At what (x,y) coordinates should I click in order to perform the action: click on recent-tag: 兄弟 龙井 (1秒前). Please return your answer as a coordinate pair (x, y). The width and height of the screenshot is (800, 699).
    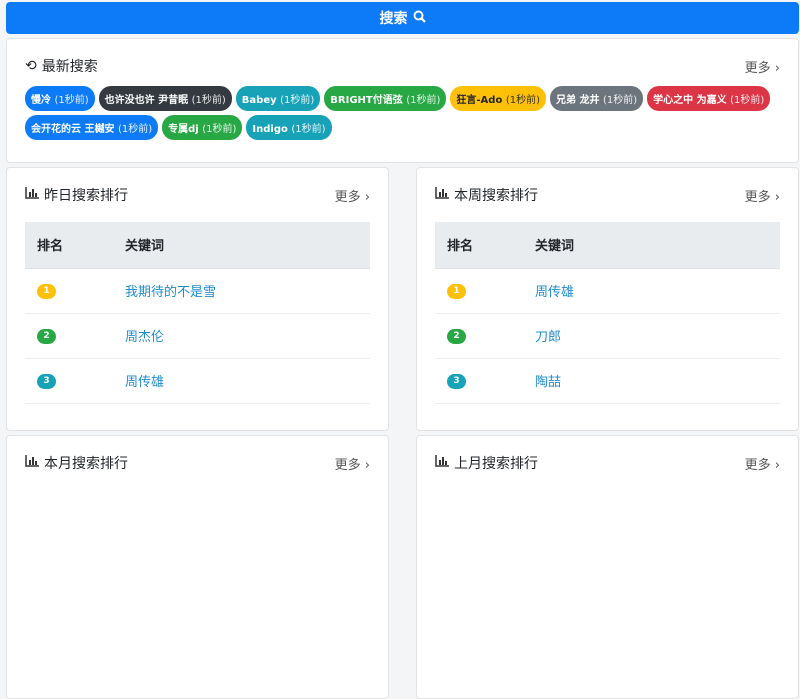
    Looking at the image, I should click on (596, 98).